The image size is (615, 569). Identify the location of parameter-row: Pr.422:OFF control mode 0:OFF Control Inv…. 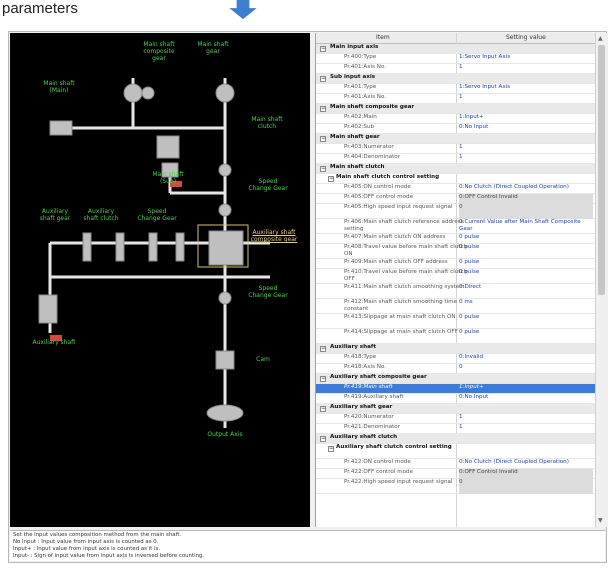
(455, 474).